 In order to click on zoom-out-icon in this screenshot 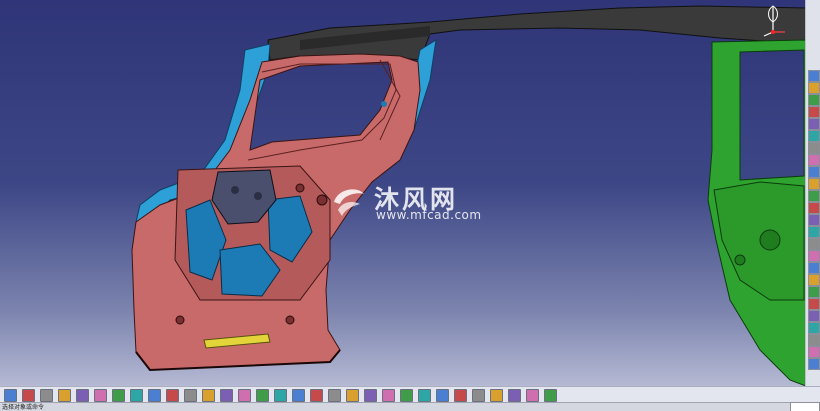, I will do `click(298, 395)`.